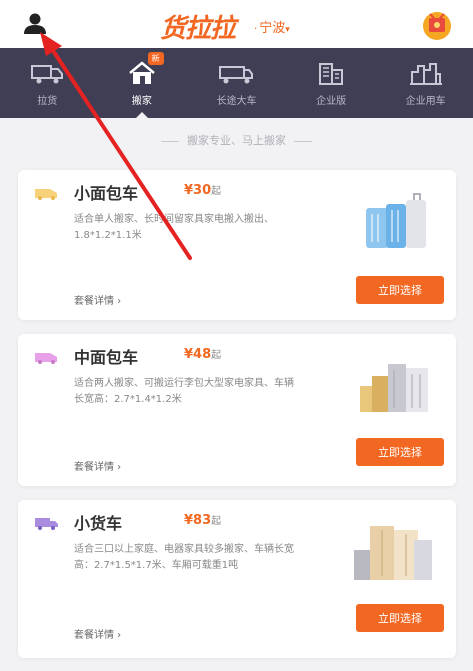  Describe the element at coordinates (198, 29) in the screenshot. I see `app-logo: 货拉拉` at that location.